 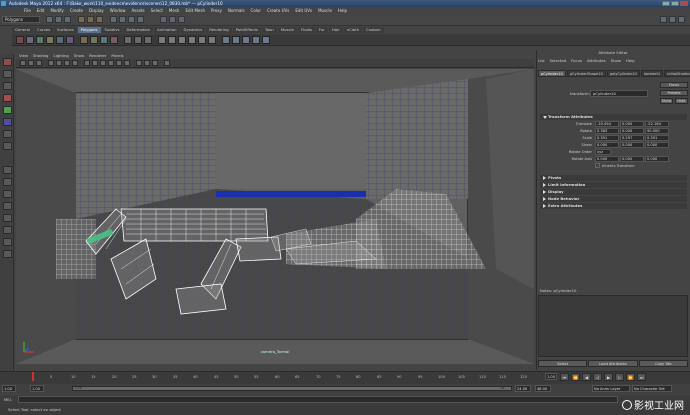 What do you see at coordinates (607, 138) in the screenshot?
I see `scale-x-field: 0.391` at bounding box center [607, 138].